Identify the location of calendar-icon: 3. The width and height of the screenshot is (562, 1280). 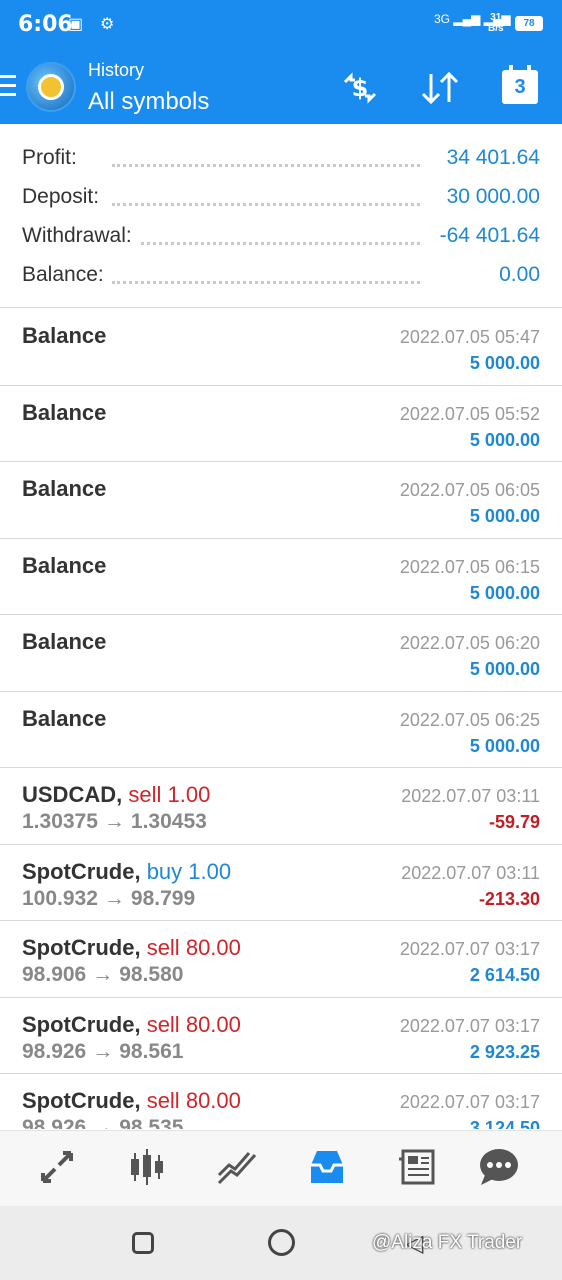
(520, 84).